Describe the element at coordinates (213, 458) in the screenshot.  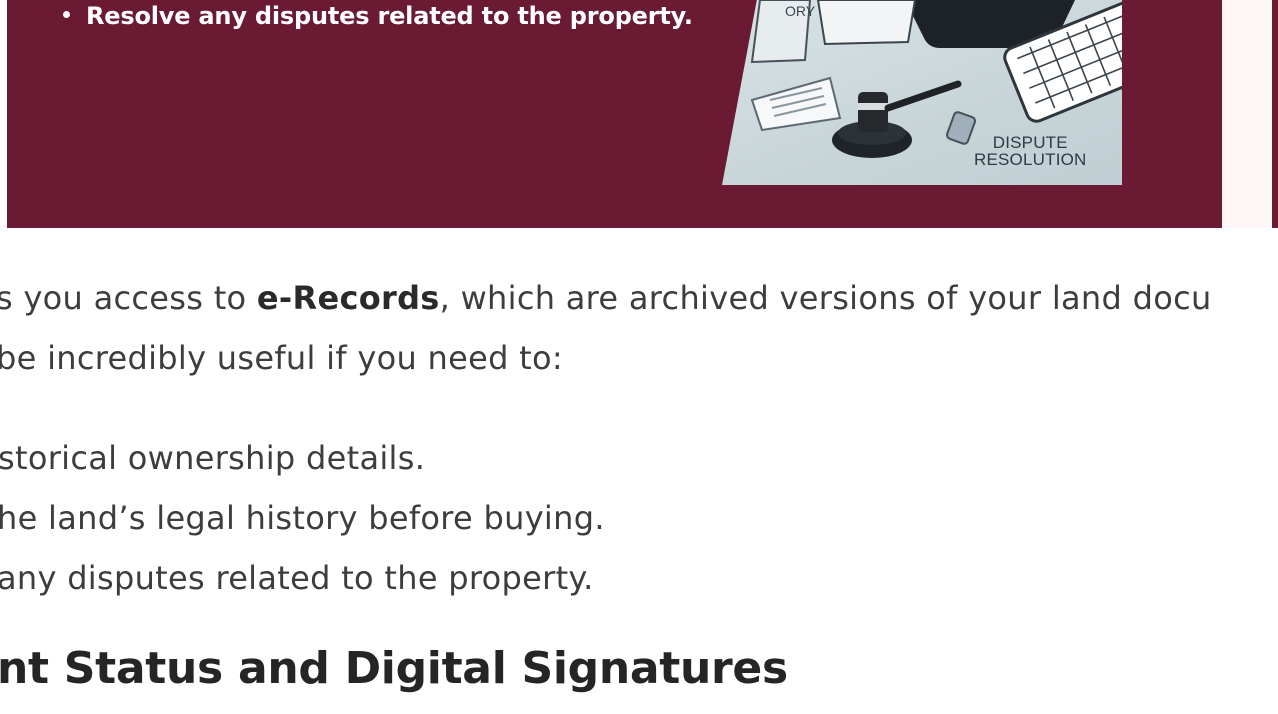
I see `list-item-1: storical ownership details.` at that location.